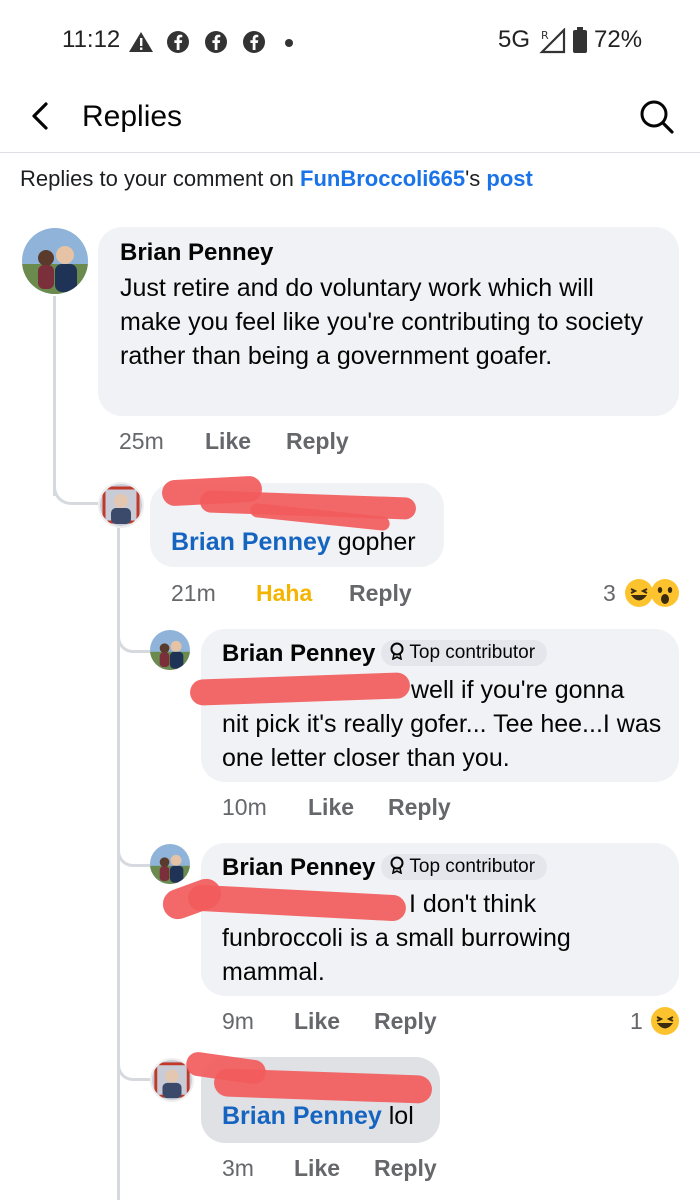 The width and height of the screenshot is (700, 1200). What do you see at coordinates (284, 593) in the screenshot?
I see `haha-reaction-button: Haha` at bounding box center [284, 593].